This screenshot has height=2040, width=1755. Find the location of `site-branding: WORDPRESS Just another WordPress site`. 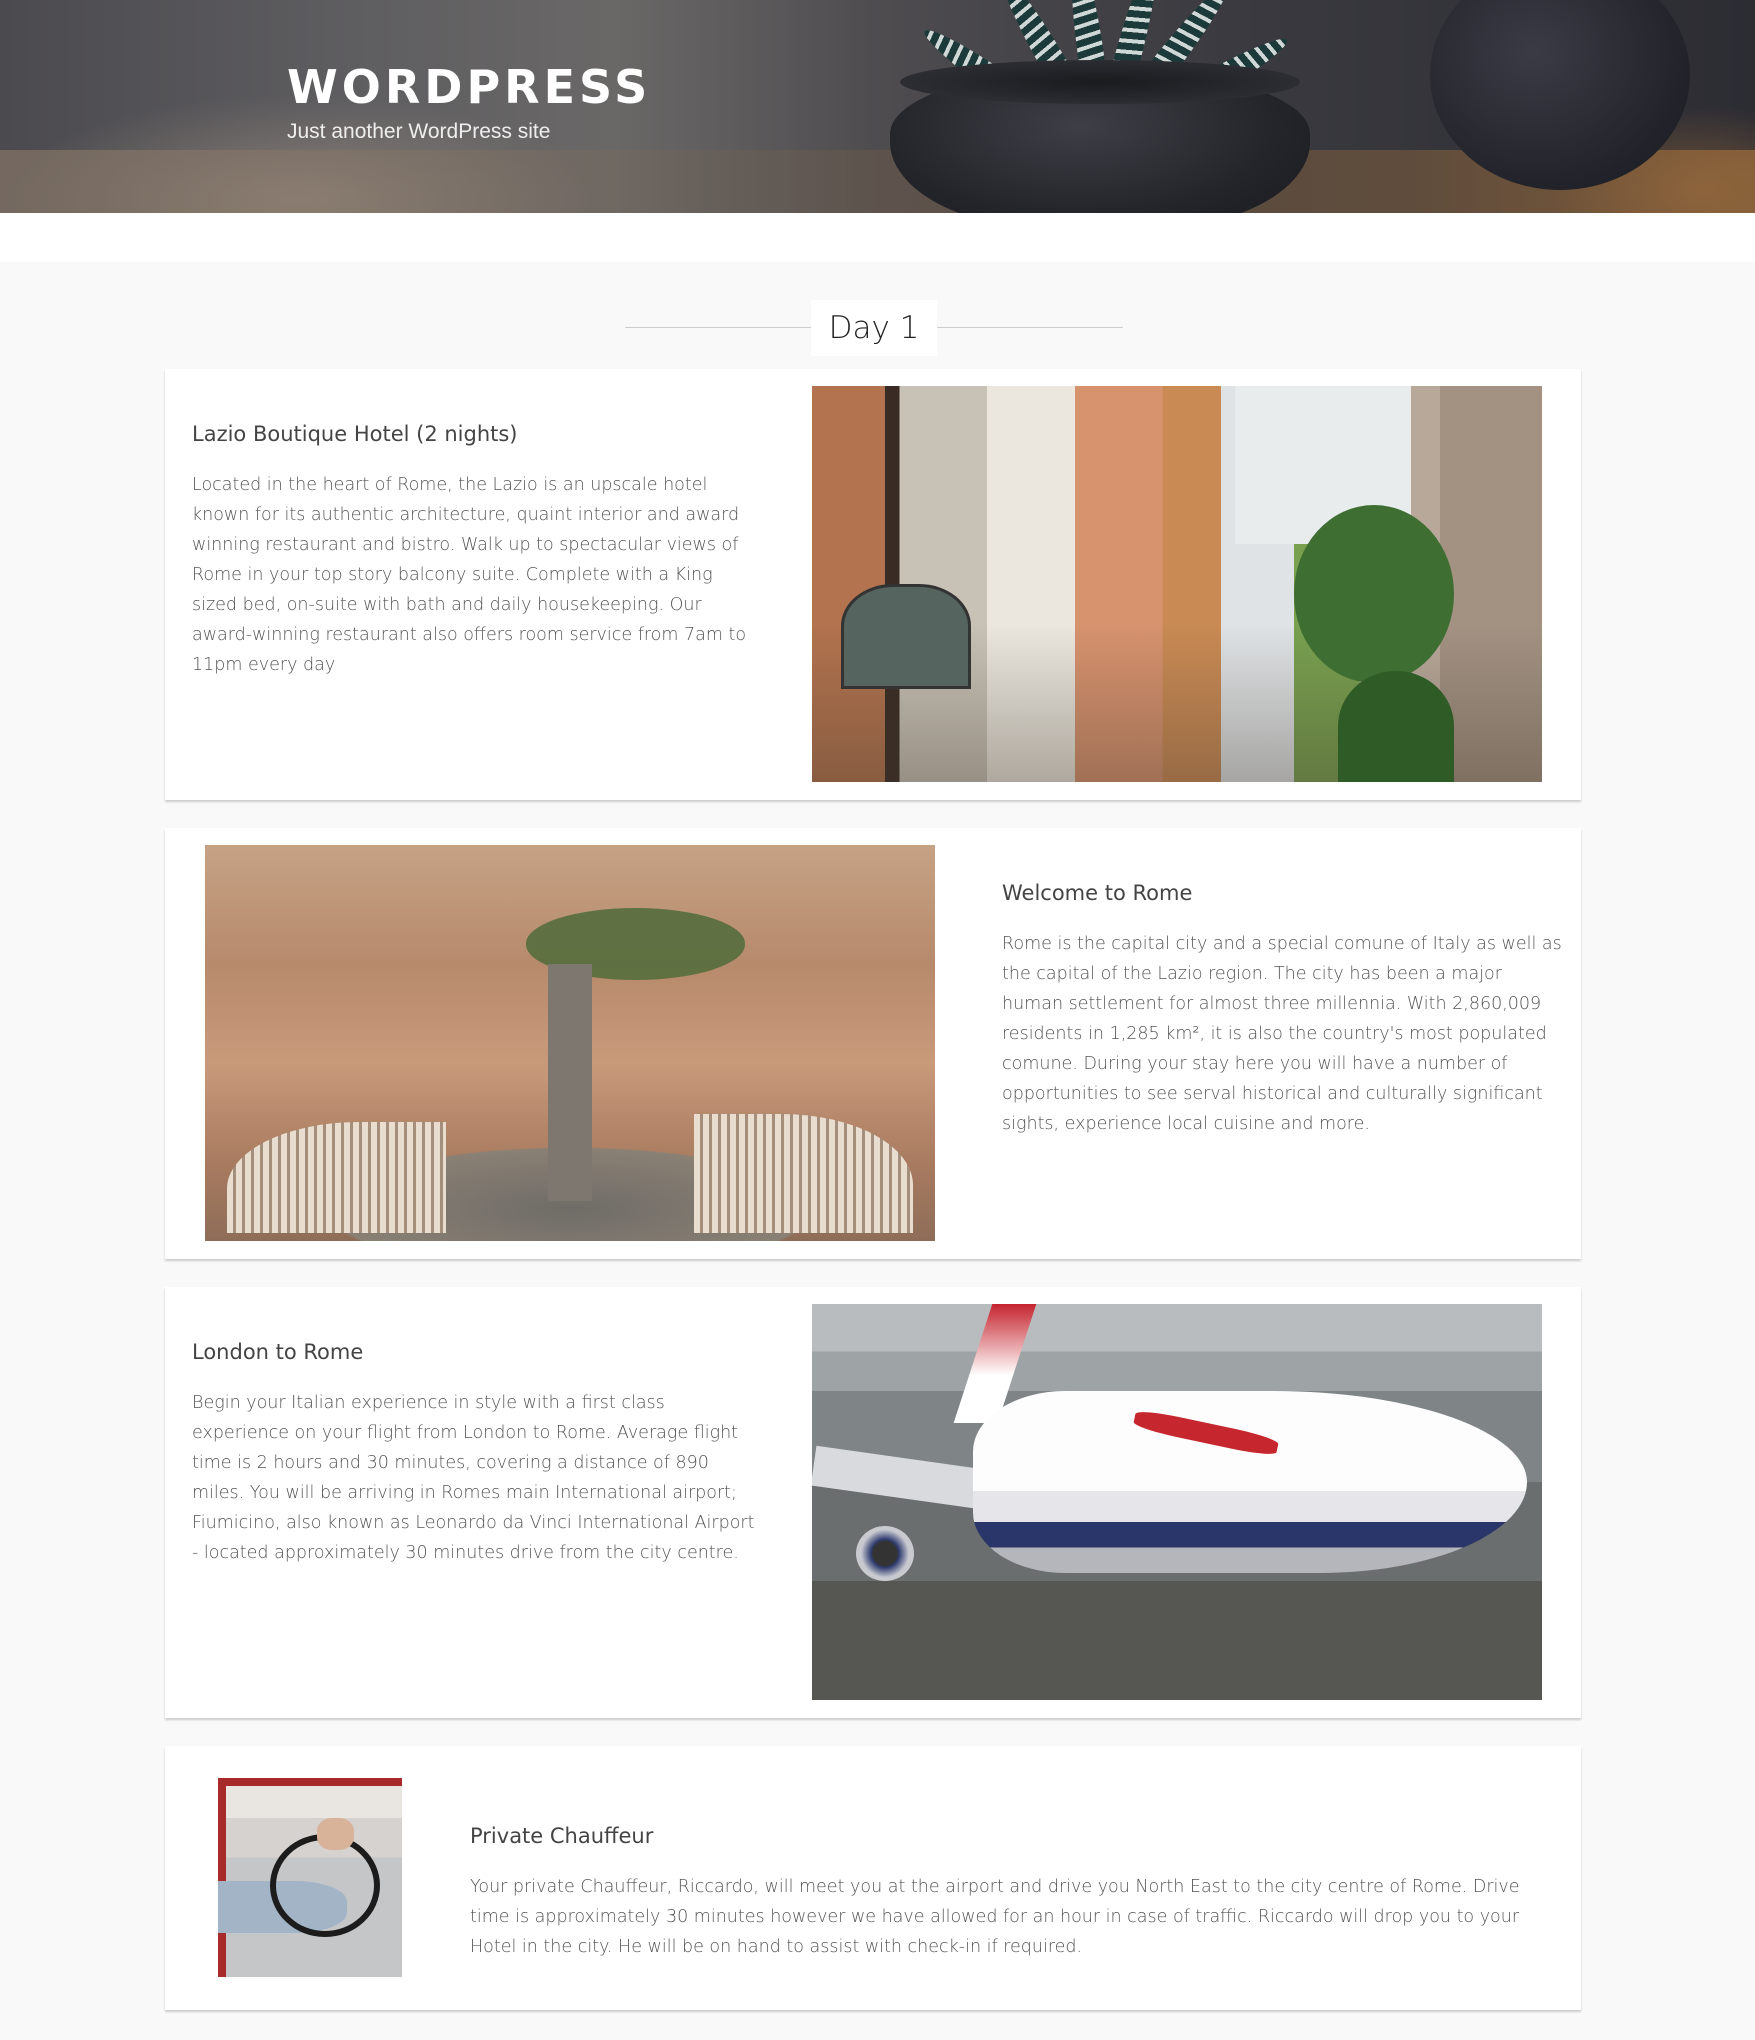

site-branding: WORDPRESS Just another WordPress site is located at coordinates (469, 102).